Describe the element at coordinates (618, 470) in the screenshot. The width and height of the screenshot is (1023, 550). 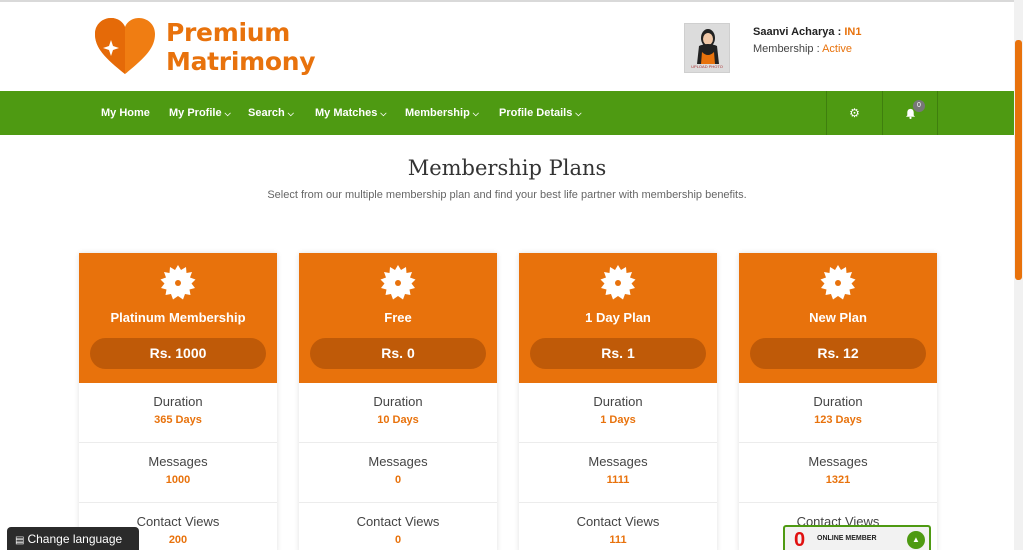
I see `plan-messages: Messages 1111` at that location.